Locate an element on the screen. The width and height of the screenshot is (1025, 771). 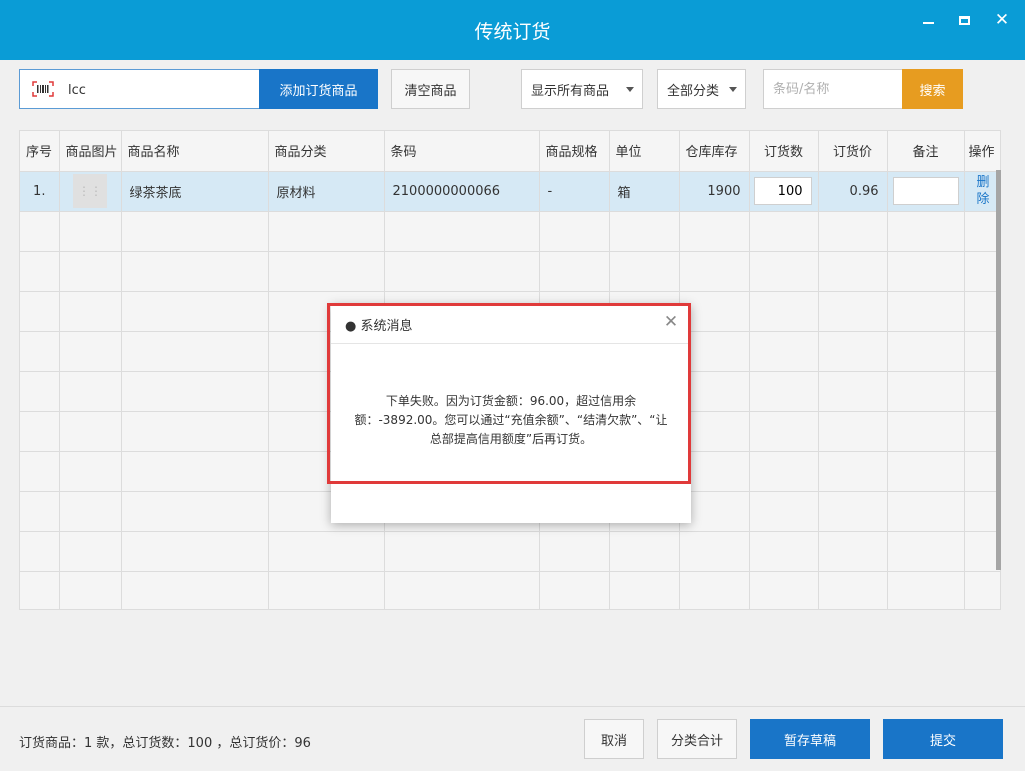
clear-items-button: 清空商品 is located at coordinates (430, 89).